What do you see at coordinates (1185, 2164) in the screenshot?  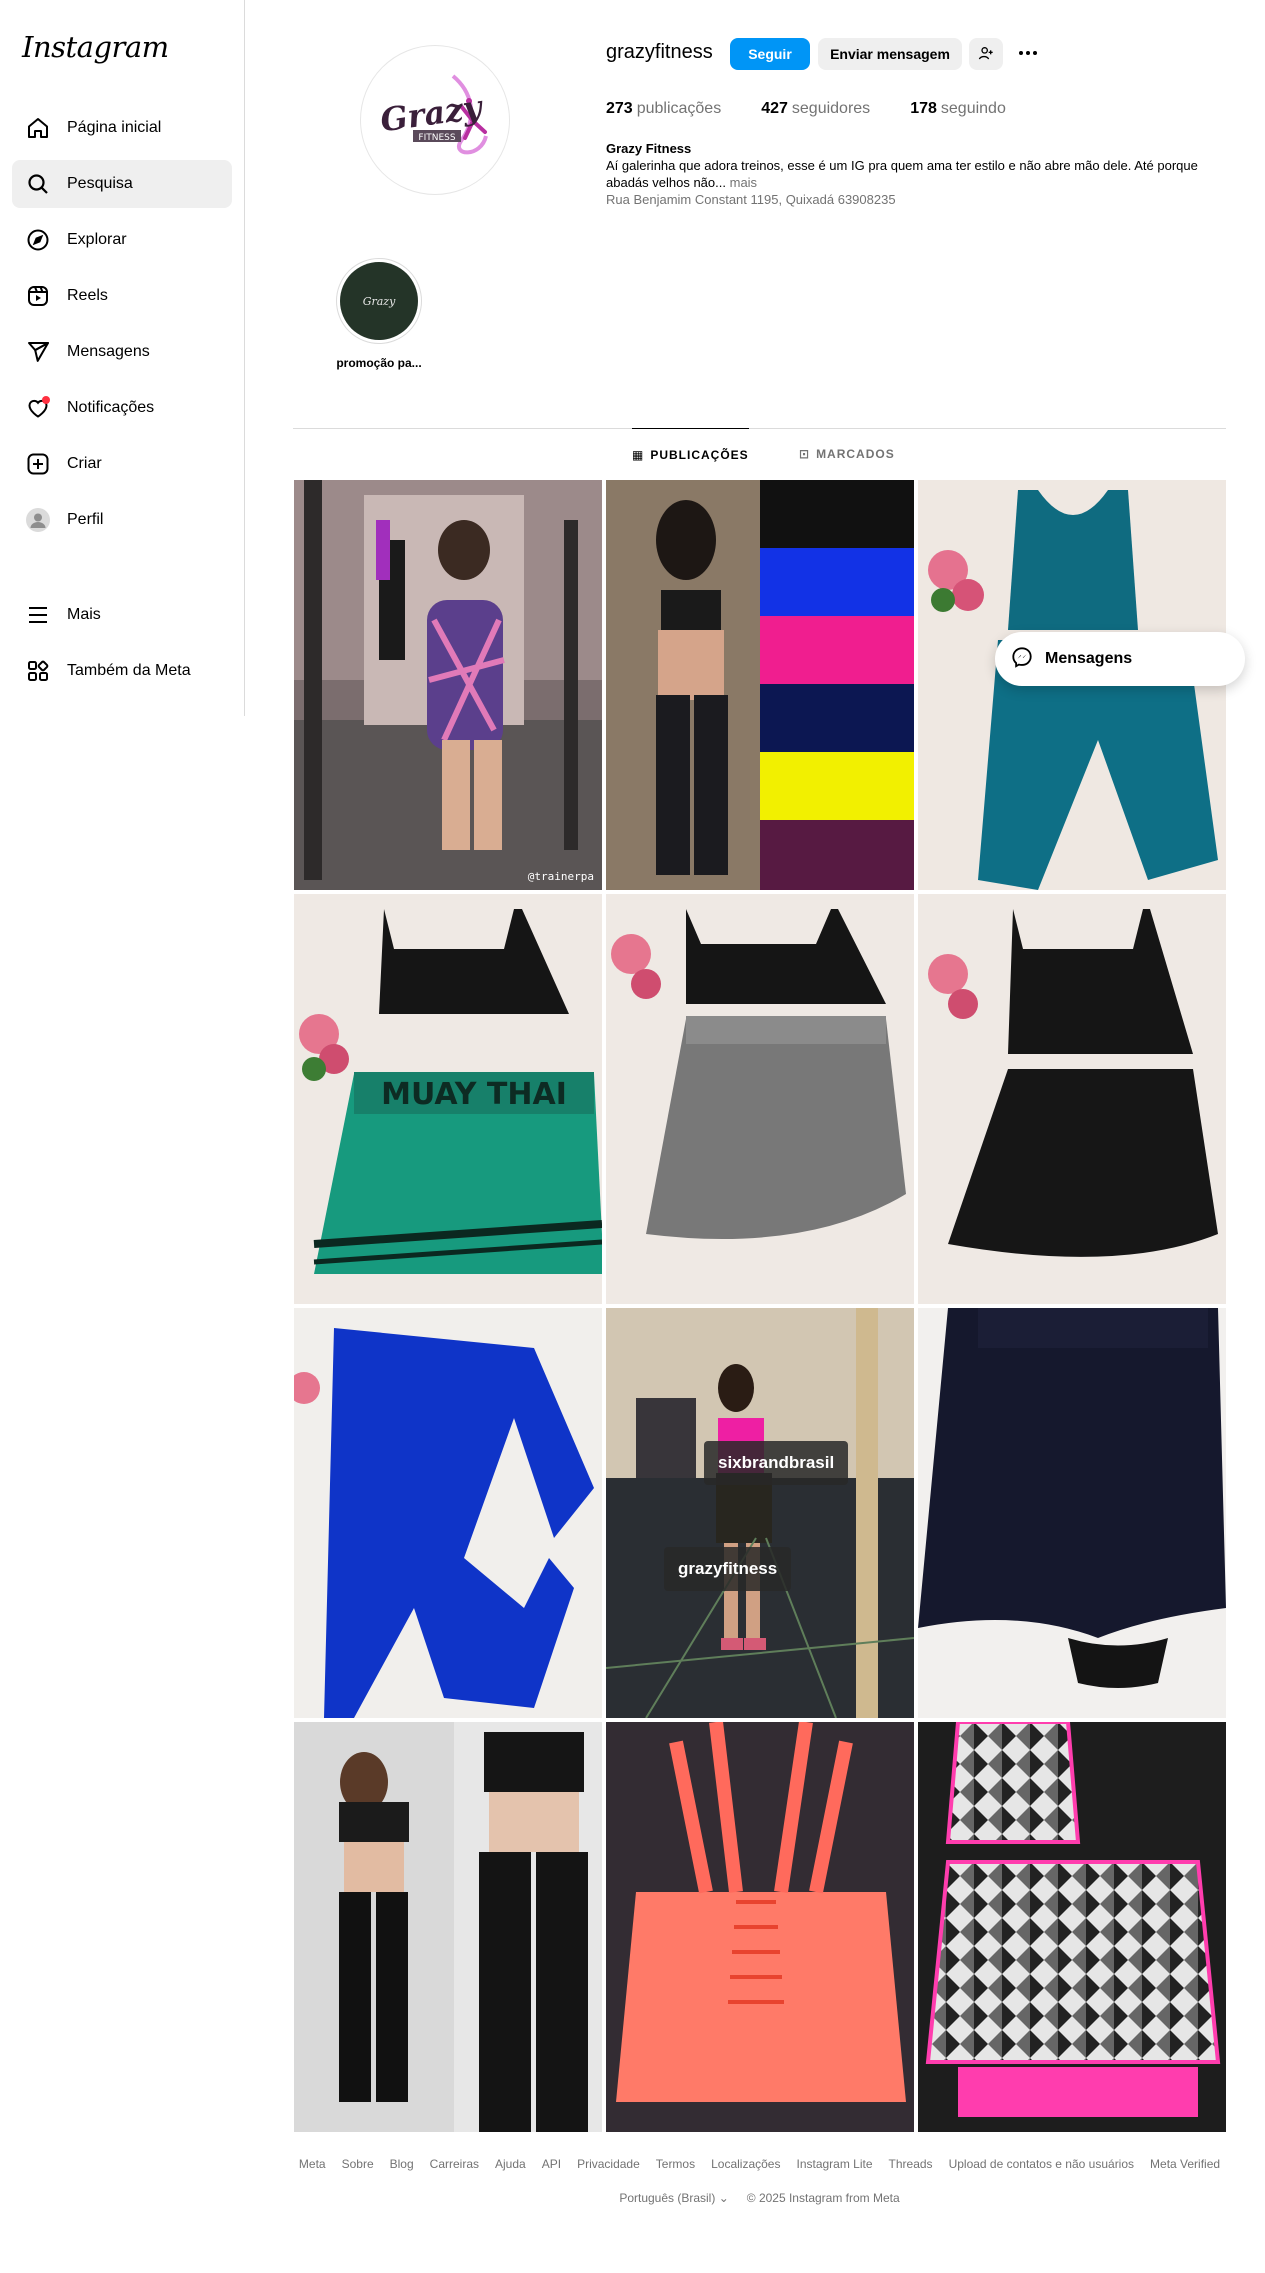 I see `footer-link: Meta Verified` at bounding box center [1185, 2164].